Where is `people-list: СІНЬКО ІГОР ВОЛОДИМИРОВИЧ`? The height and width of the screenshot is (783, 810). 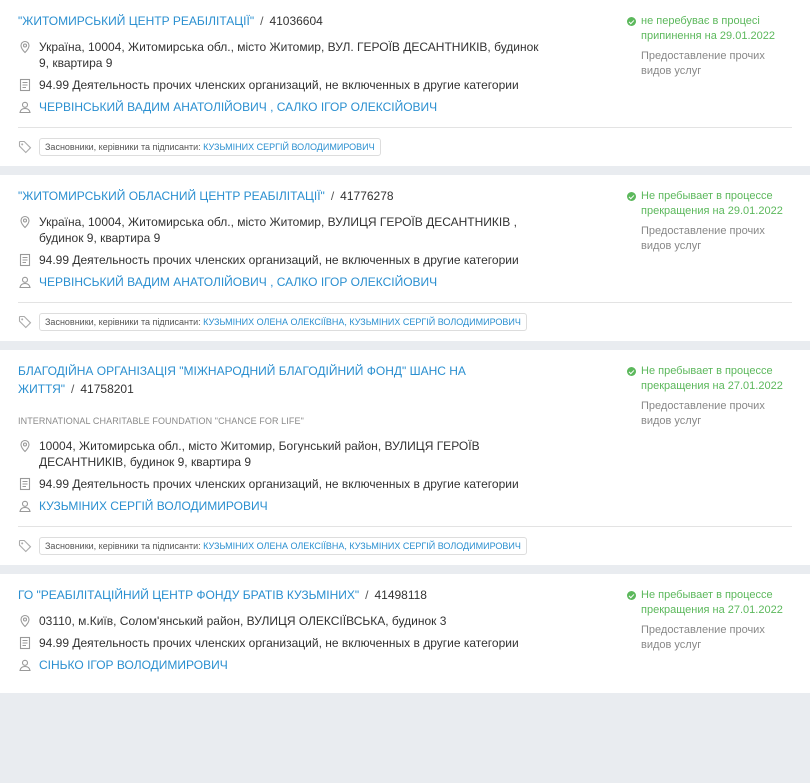 people-list: СІНЬКО ІГОР ВОЛОДИМИРОВИЧ is located at coordinates (133, 665).